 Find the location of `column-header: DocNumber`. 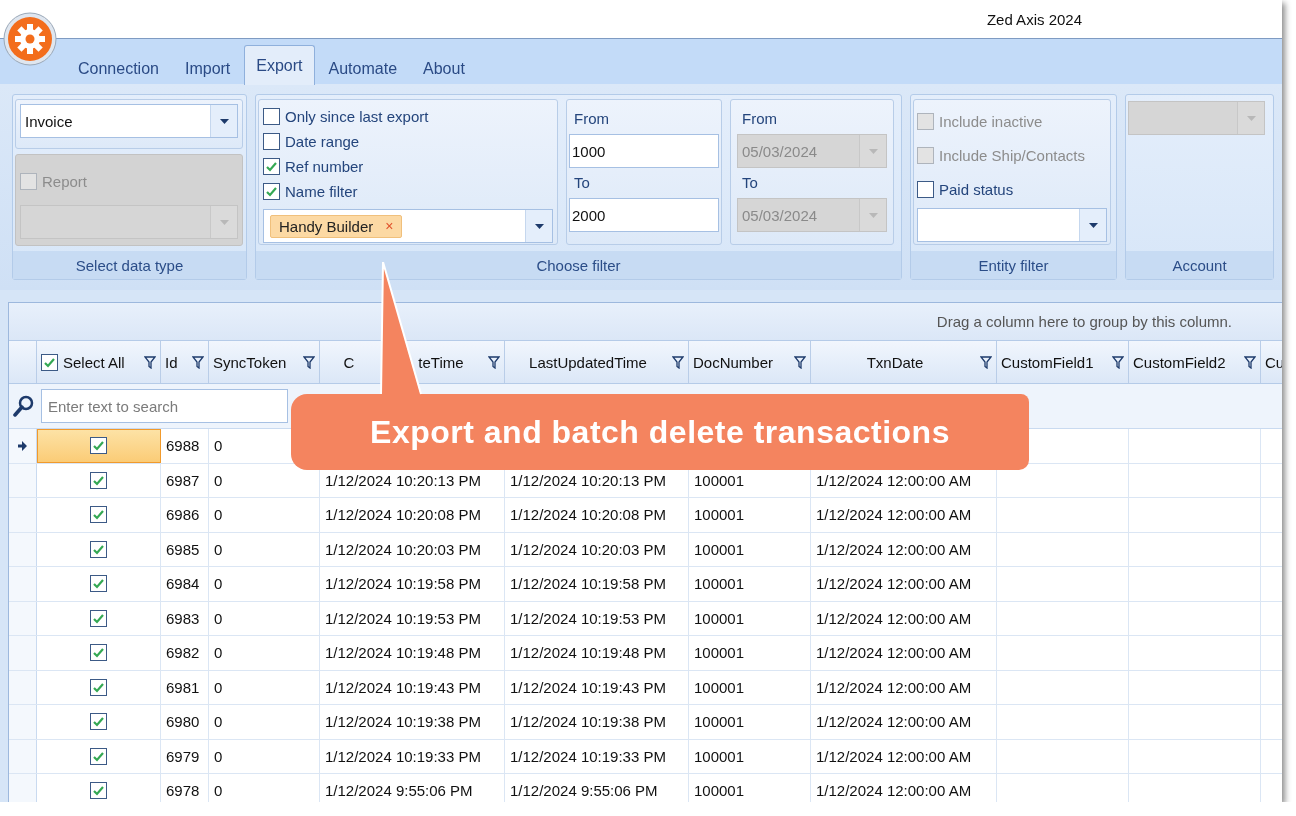

column-header: DocNumber is located at coordinates (733, 362).